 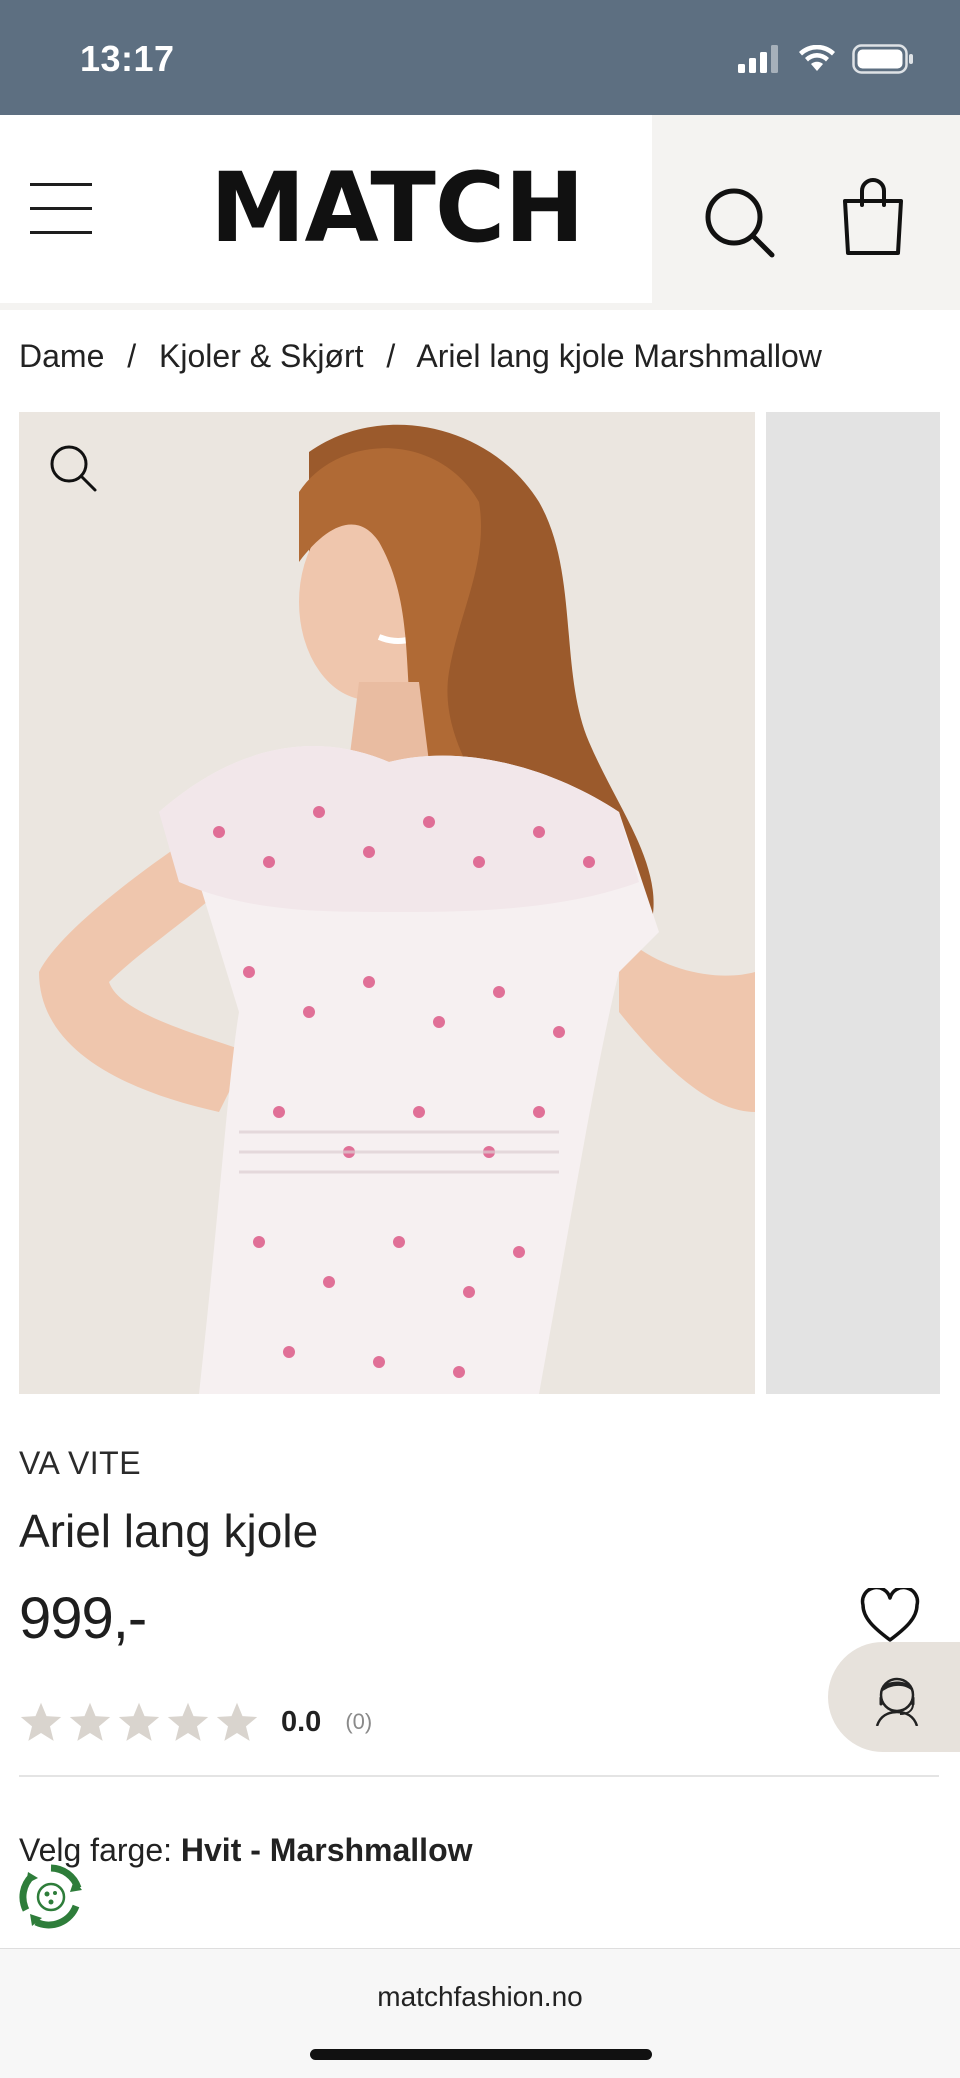 What do you see at coordinates (480, 1997) in the screenshot?
I see `url-display: matchfashion.no` at bounding box center [480, 1997].